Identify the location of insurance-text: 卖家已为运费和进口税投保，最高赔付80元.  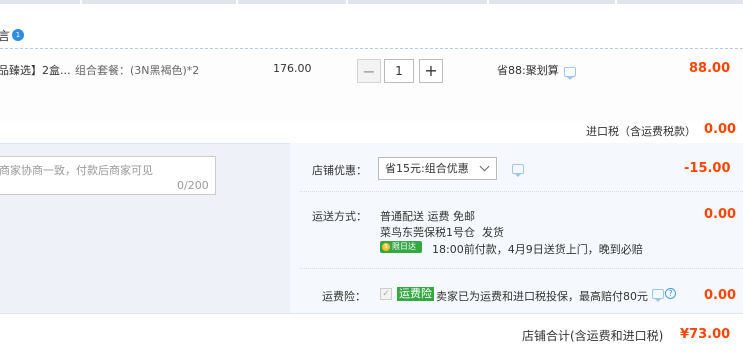
(542, 296).